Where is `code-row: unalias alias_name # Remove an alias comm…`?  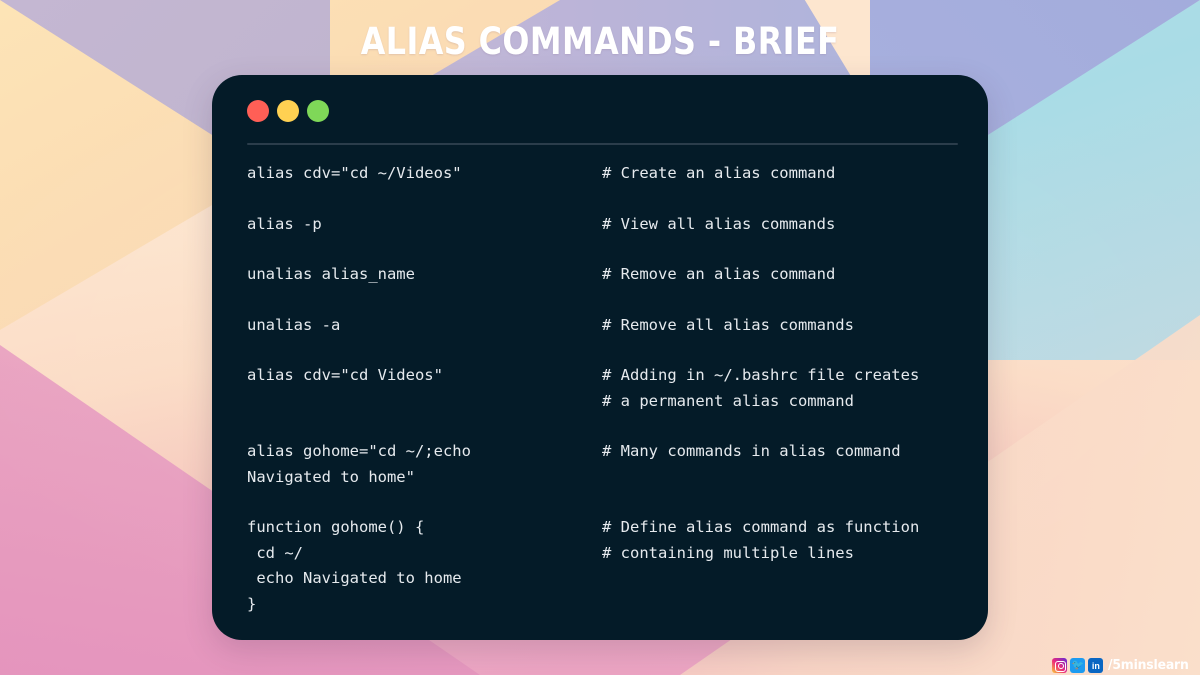
code-row: unalias alias_name # Remove an alias comm… is located at coordinates (600, 275).